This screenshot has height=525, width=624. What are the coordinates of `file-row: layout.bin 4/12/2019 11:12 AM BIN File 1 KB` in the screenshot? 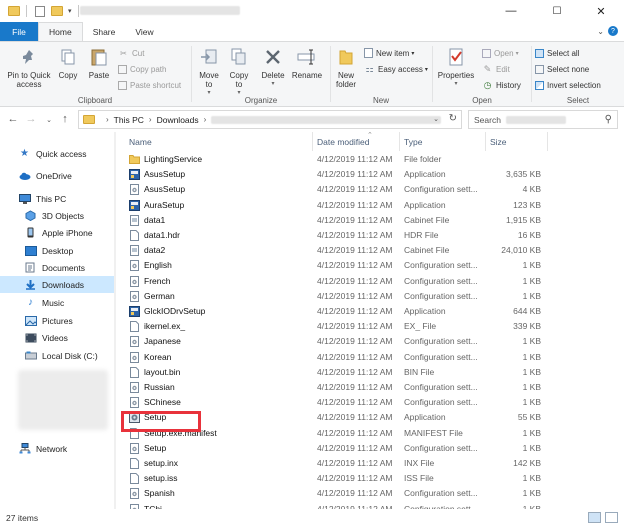 It's located at (370, 372).